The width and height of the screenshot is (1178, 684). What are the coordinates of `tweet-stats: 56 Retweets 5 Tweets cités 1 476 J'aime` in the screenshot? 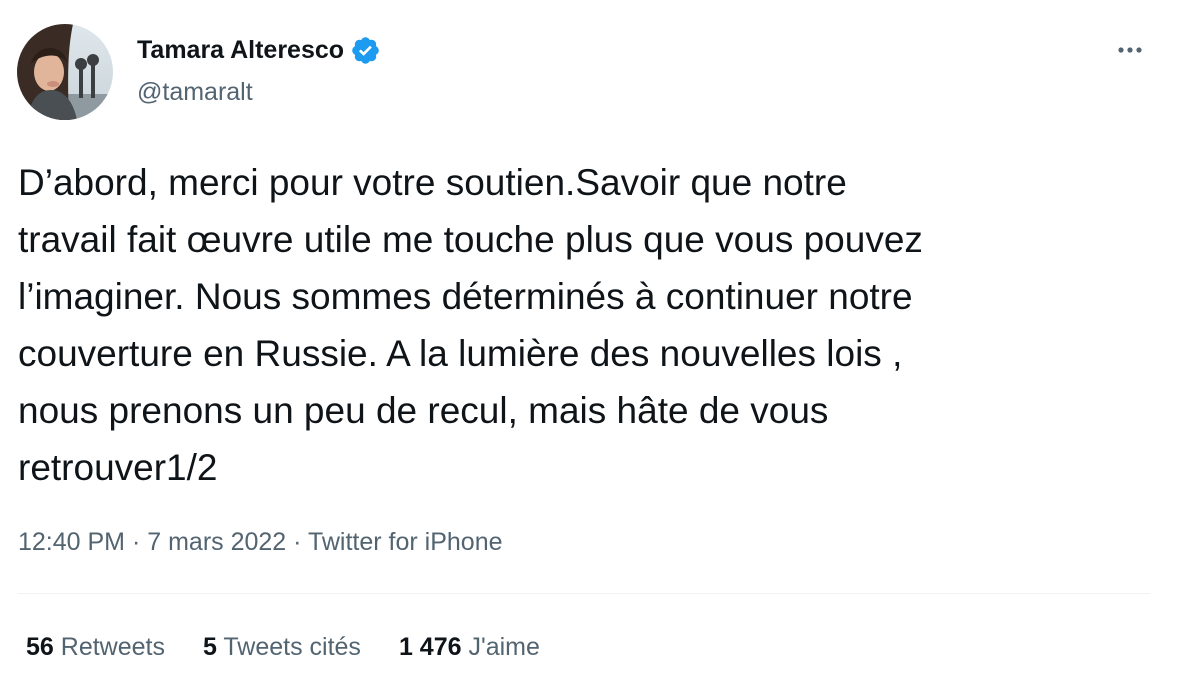 It's located at (302, 647).